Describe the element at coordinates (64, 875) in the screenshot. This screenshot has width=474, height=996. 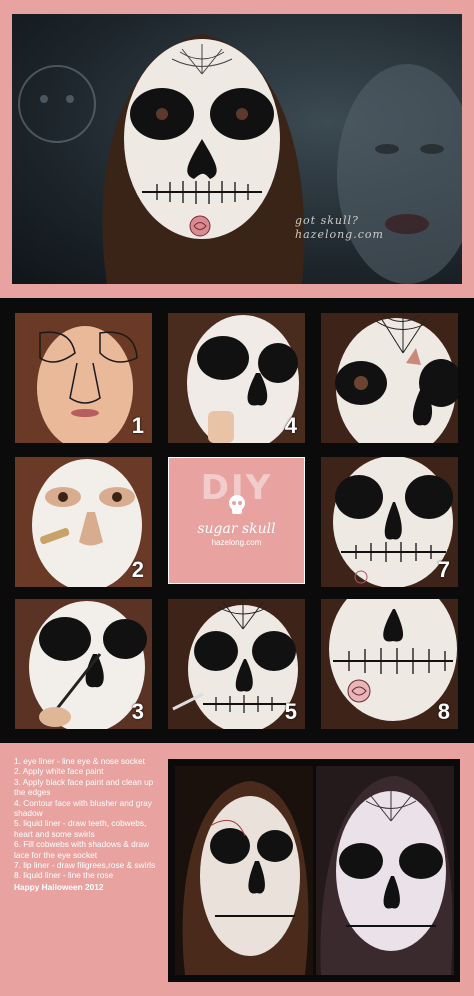
I see `step-text: 8. liquid liner - line the rose` at that location.